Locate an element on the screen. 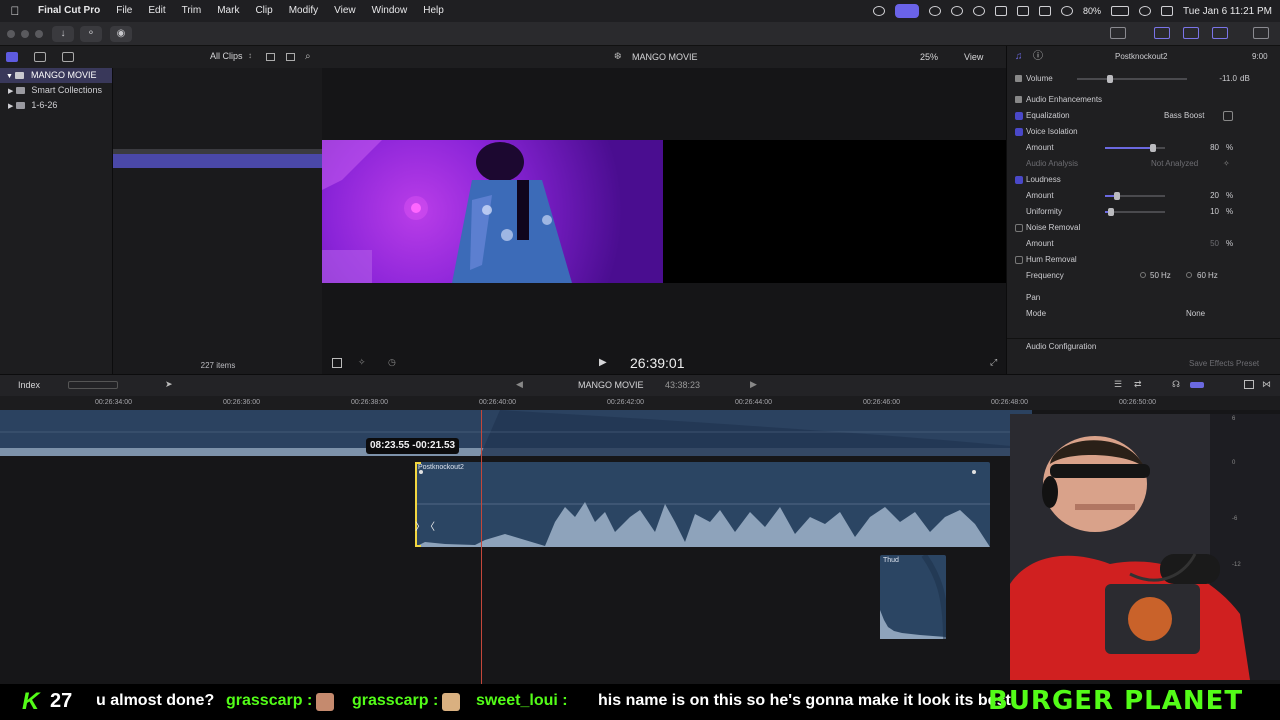 Image resolution: width=1280 pixels, height=720 pixels. disclosure-down-icon: ▼ is located at coordinates (9, 76).